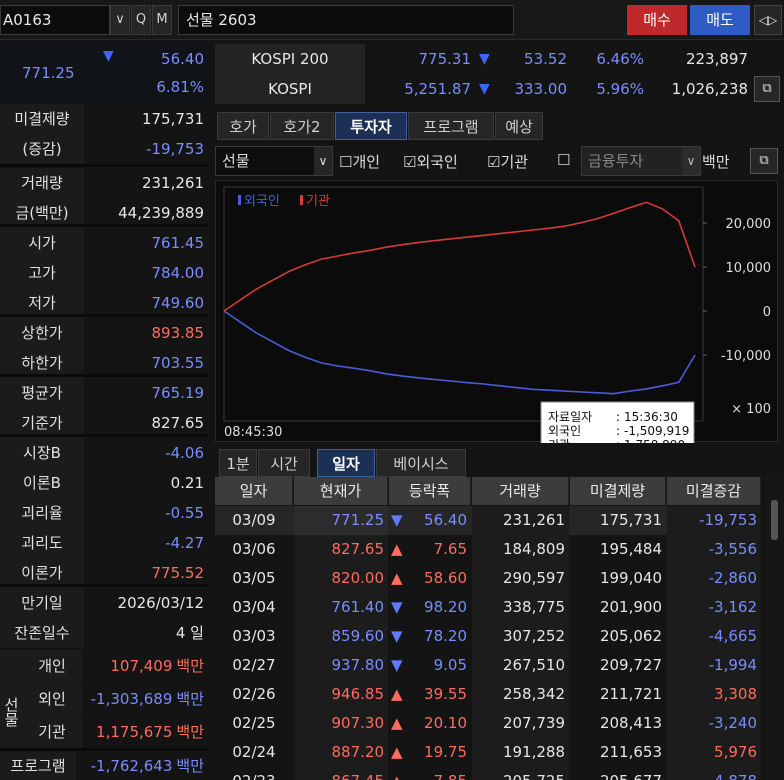  What do you see at coordinates (346, 162) in the screenshot?
I see `checkbox-empty-icon: ☐` at bounding box center [346, 162].